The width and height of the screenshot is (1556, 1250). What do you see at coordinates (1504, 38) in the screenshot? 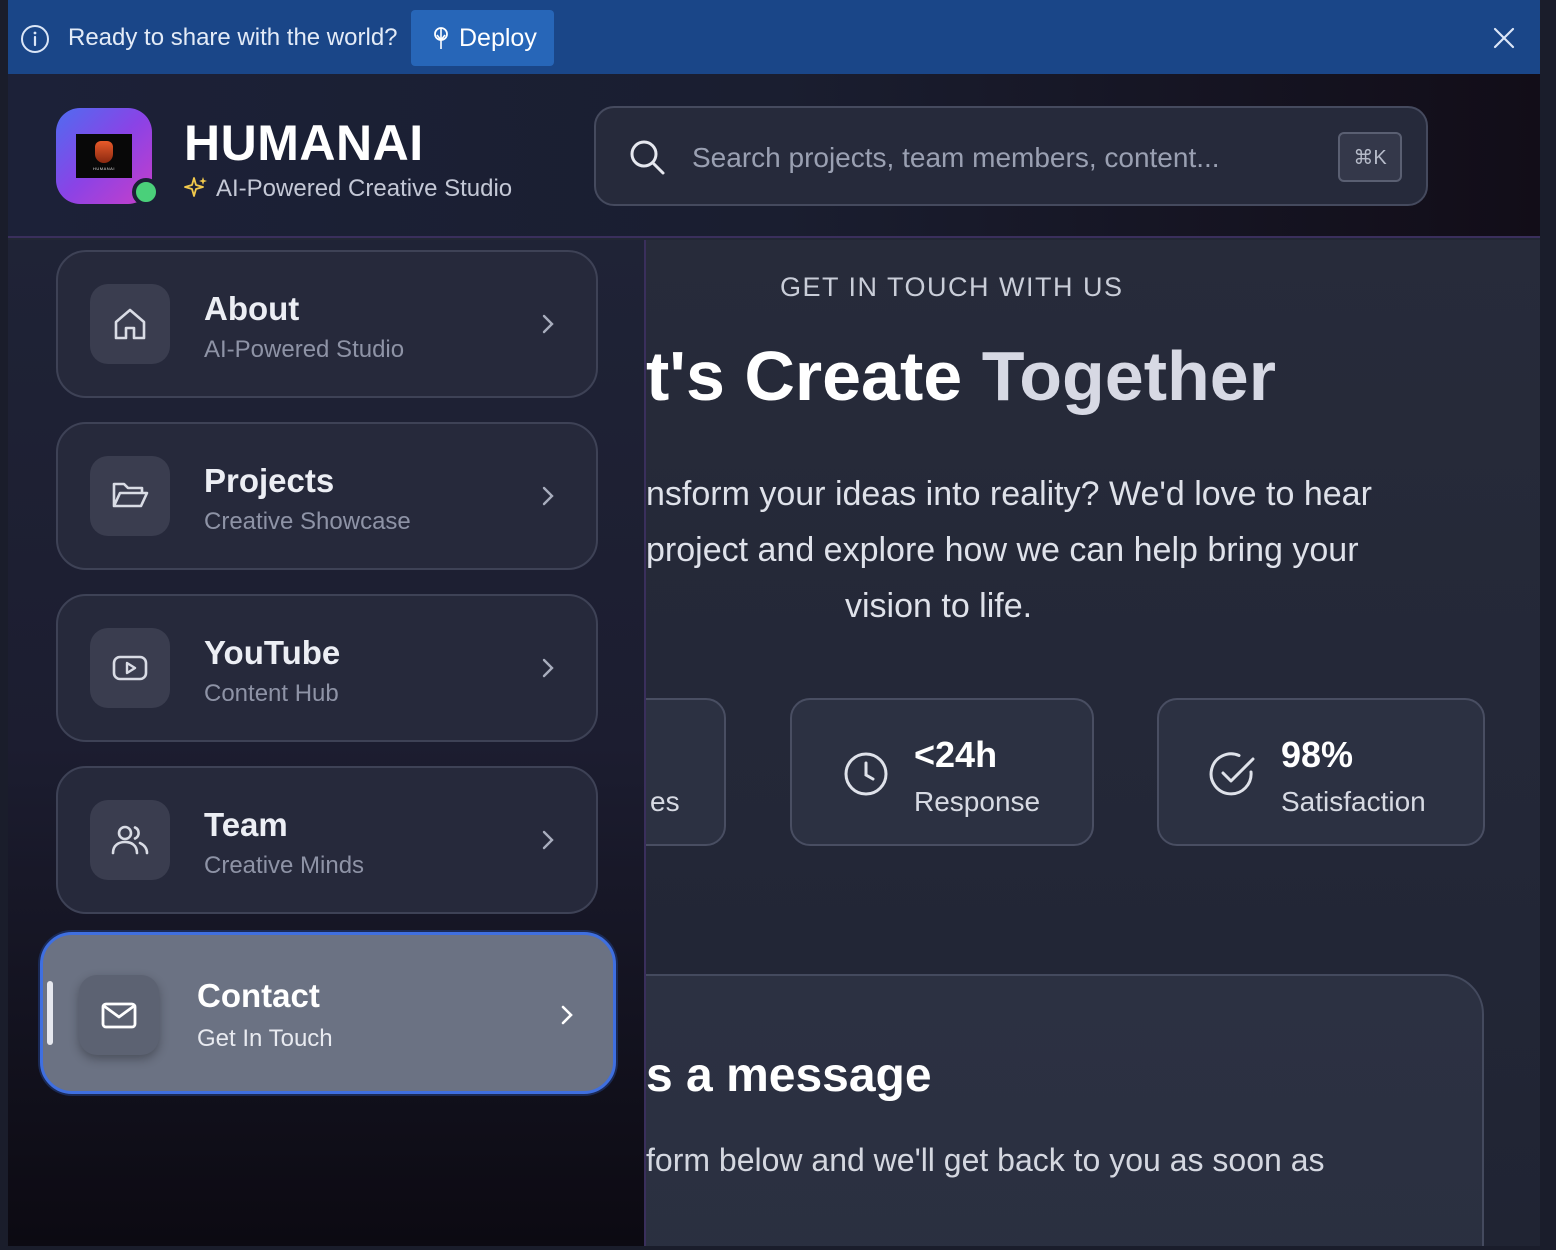
I see `close-icon` at bounding box center [1504, 38].